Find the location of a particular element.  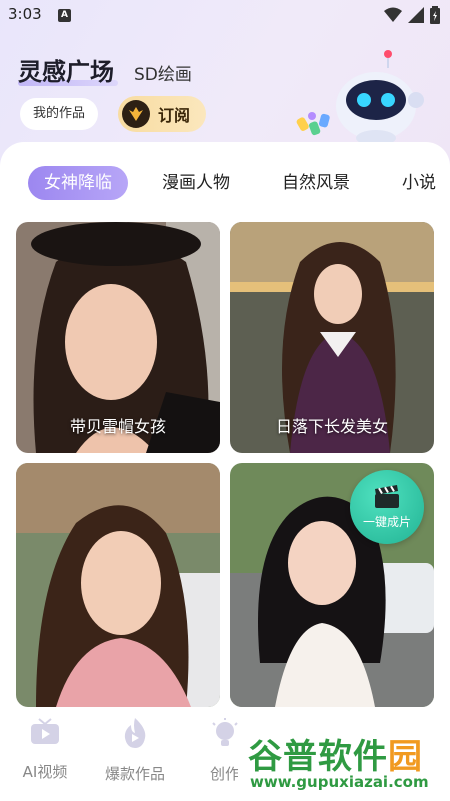

wifi-icon is located at coordinates (393, 14).